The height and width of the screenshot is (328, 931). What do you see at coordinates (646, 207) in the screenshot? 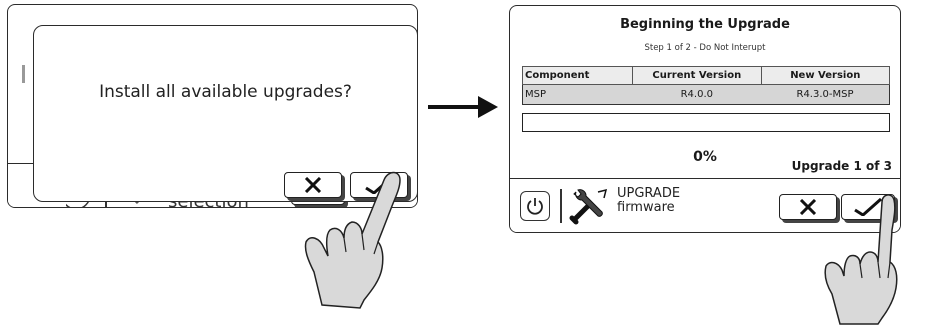
I see `mode-subtitle: firmware` at bounding box center [646, 207].